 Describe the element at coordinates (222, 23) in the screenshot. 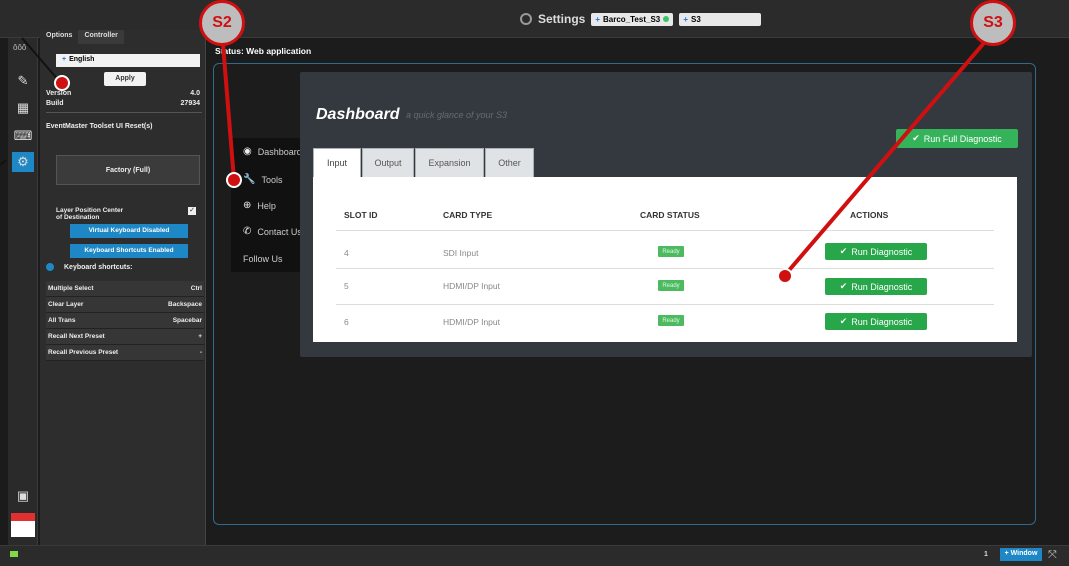

I see `callout-s2: S2` at that location.